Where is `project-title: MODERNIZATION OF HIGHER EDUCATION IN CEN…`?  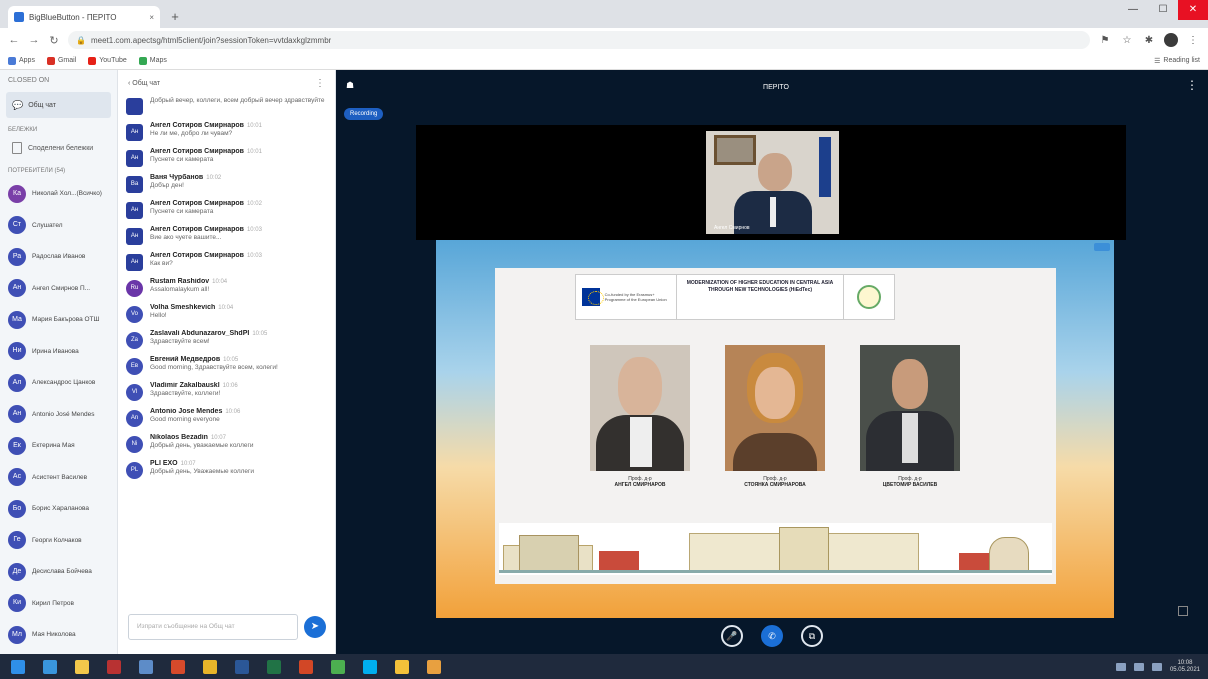
project-title: MODERNIZATION OF HIGHER EDUCATION IN CEN… is located at coordinates (760, 297).